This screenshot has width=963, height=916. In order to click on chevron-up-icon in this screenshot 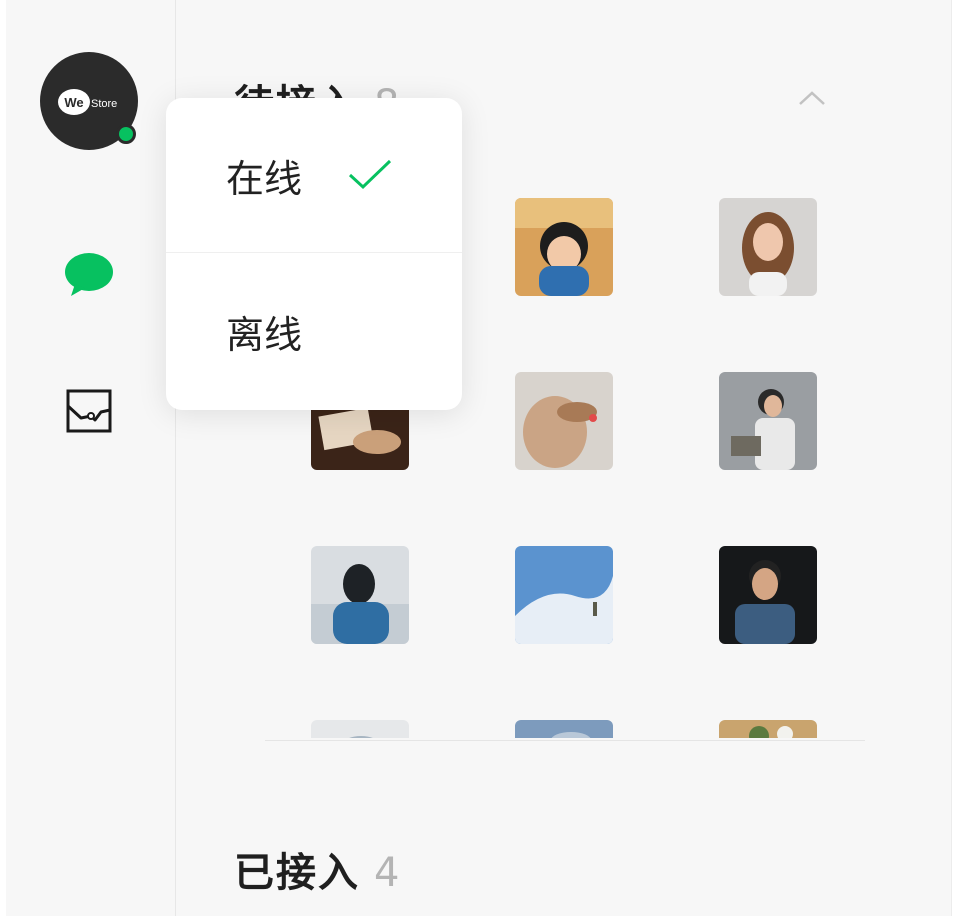, I will do `click(812, 98)`.